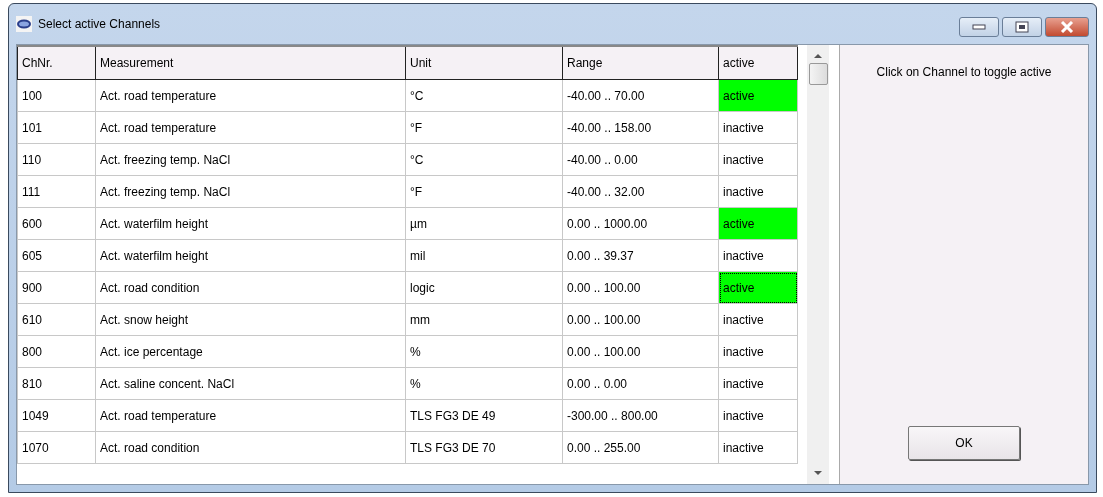 The height and width of the screenshot is (497, 1103). Describe the element at coordinates (818, 264) in the screenshot. I see `scrollbar` at that location.